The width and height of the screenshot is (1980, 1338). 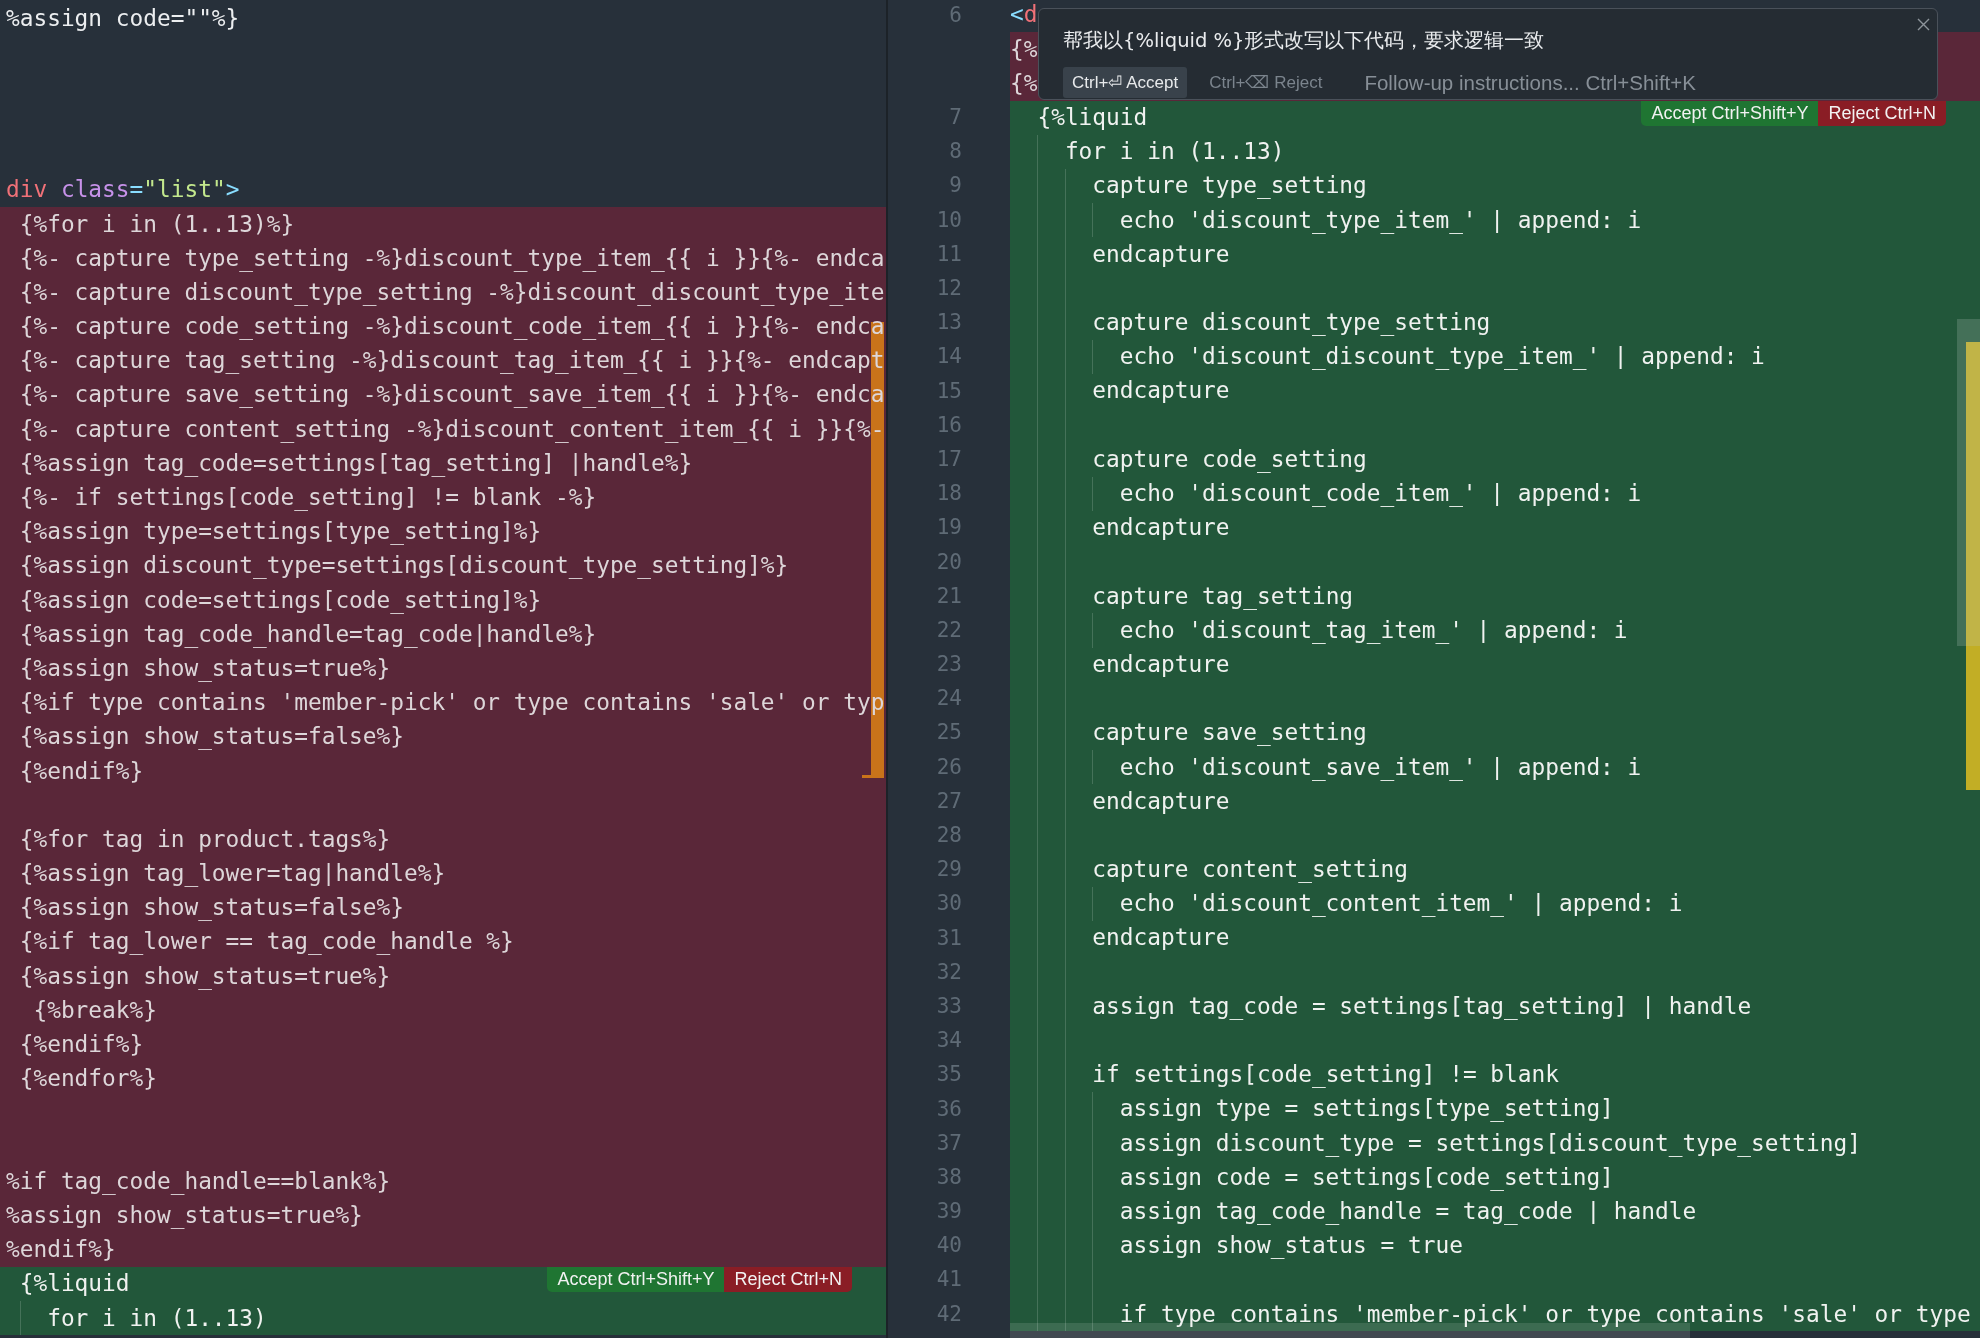 What do you see at coordinates (949, 801) in the screenshot?
I see `line-number: 27` at bounding box center [949, 801].